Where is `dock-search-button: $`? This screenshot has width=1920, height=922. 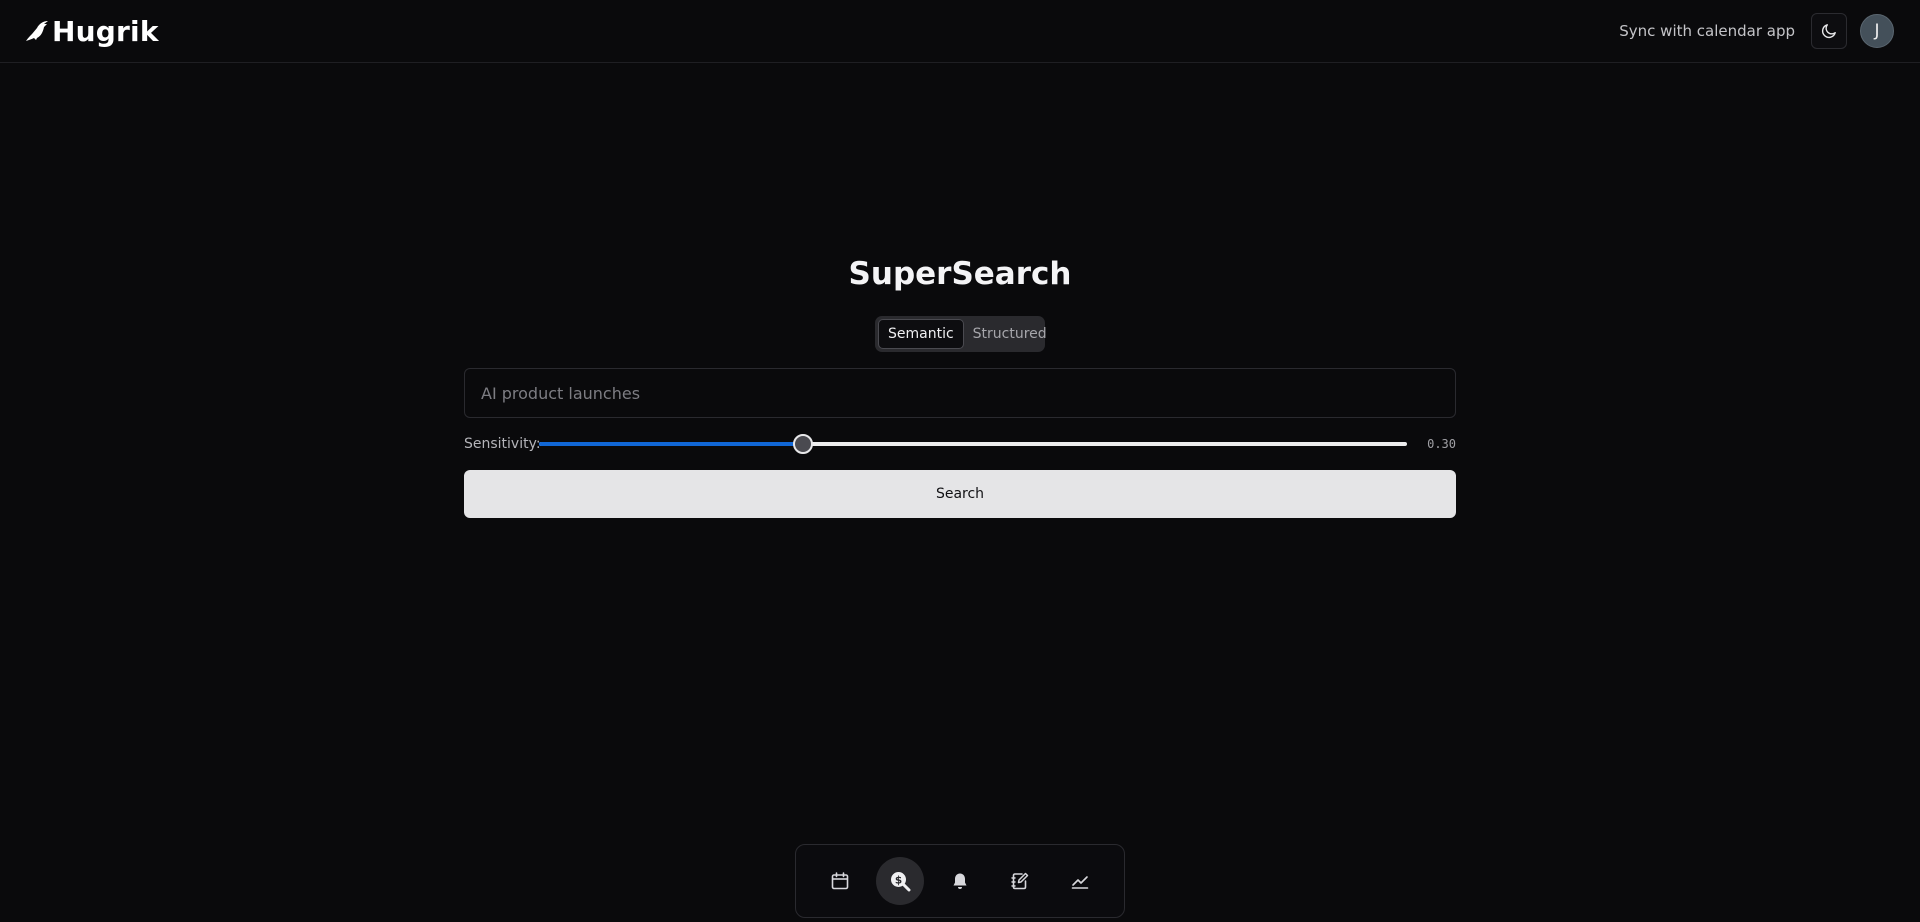 dock-search-button: $ is located at coordinates (900, 881).